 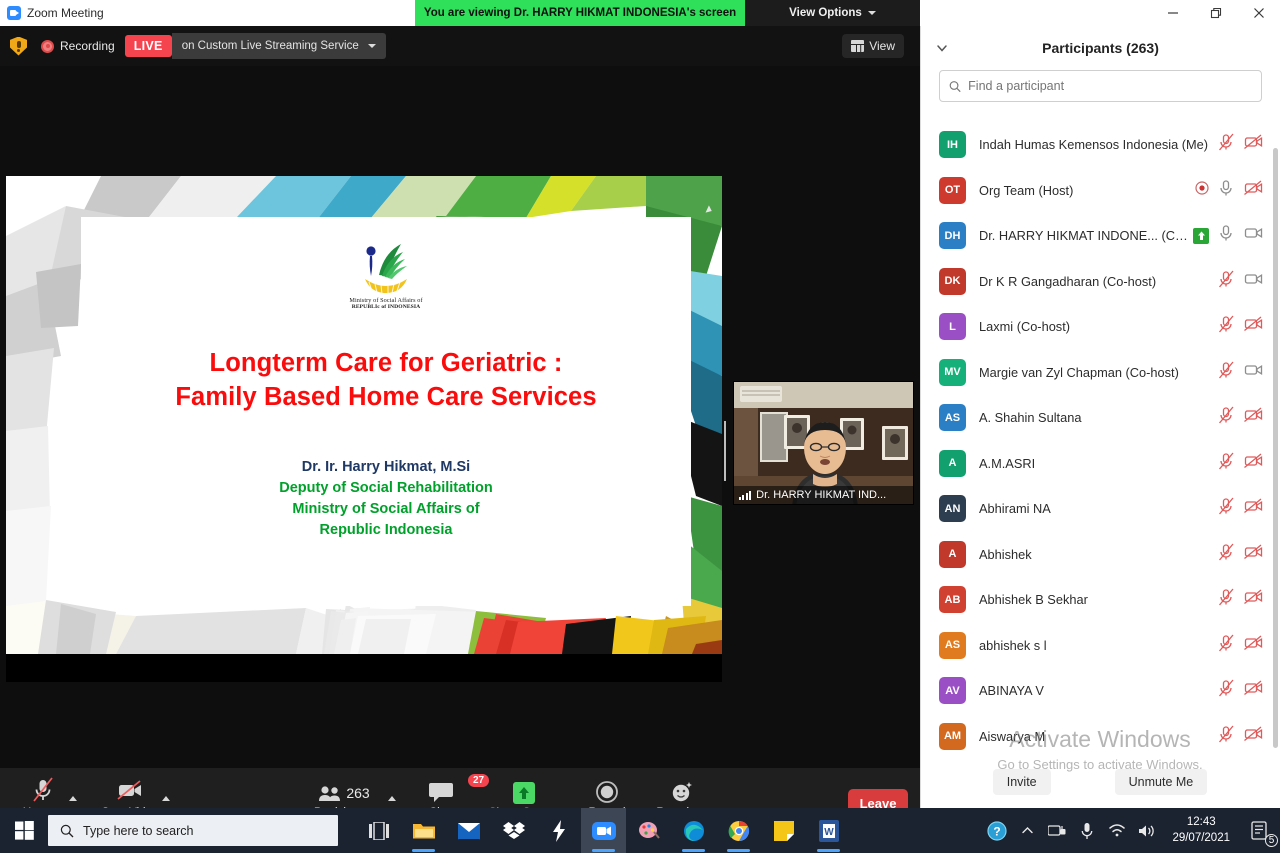 I want to click on participant-row: L Laxmi (Co-host), so click(x=1100, y=327).